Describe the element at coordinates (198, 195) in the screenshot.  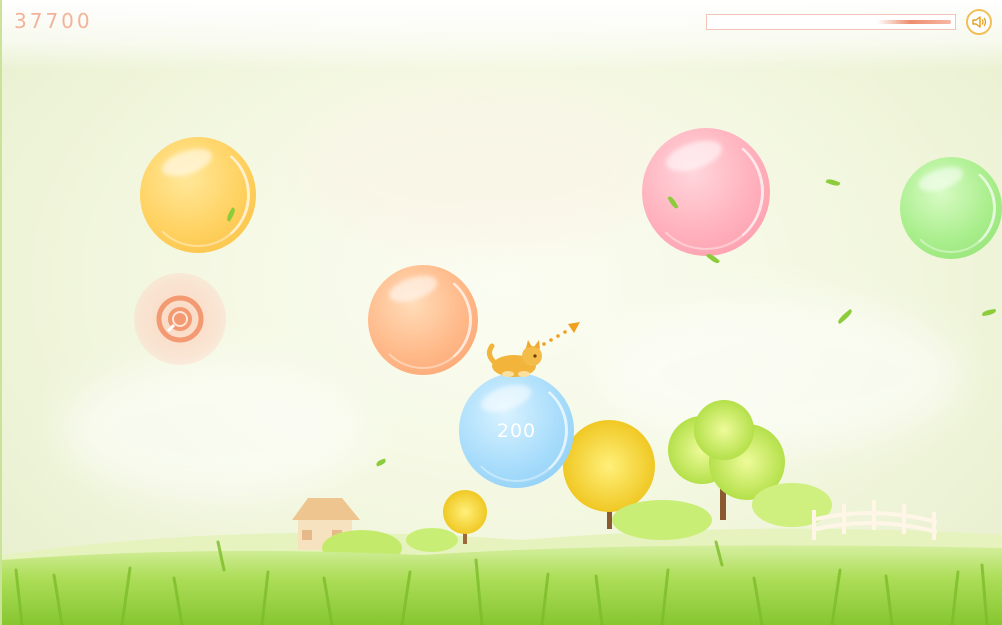
I see `bubble-yellow` at that location.